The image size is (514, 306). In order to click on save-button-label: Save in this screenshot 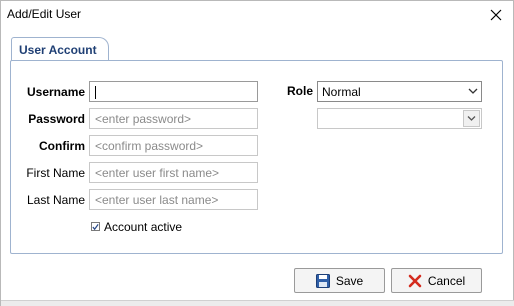, I will do `click(349, 280)`.